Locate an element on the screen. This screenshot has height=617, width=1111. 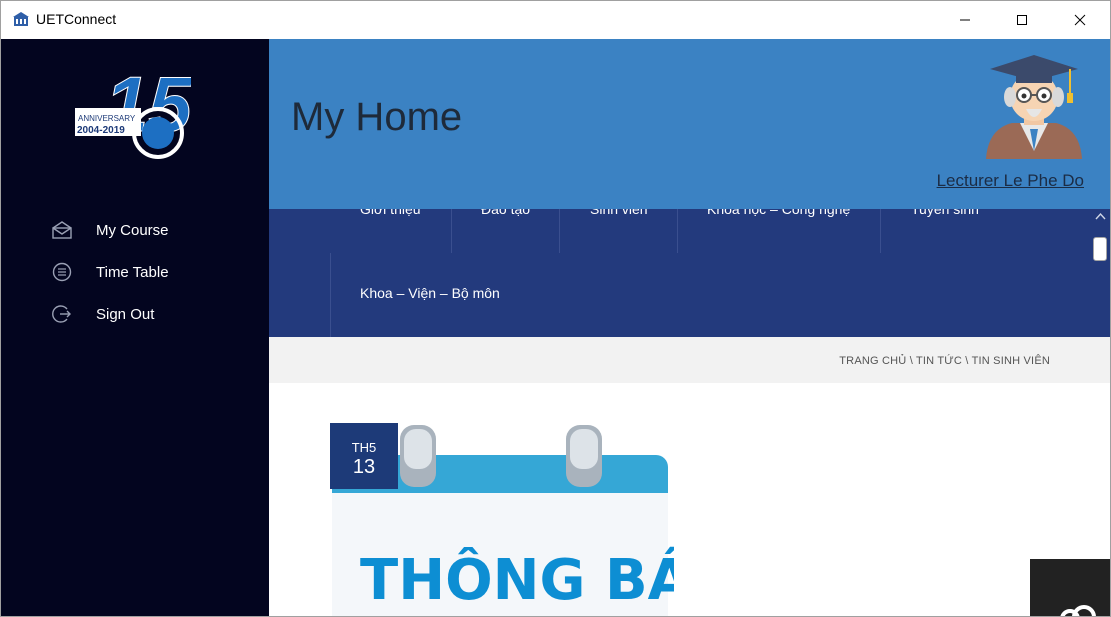
sidebar-item-label: My Course is located at coordinates (132, 230).